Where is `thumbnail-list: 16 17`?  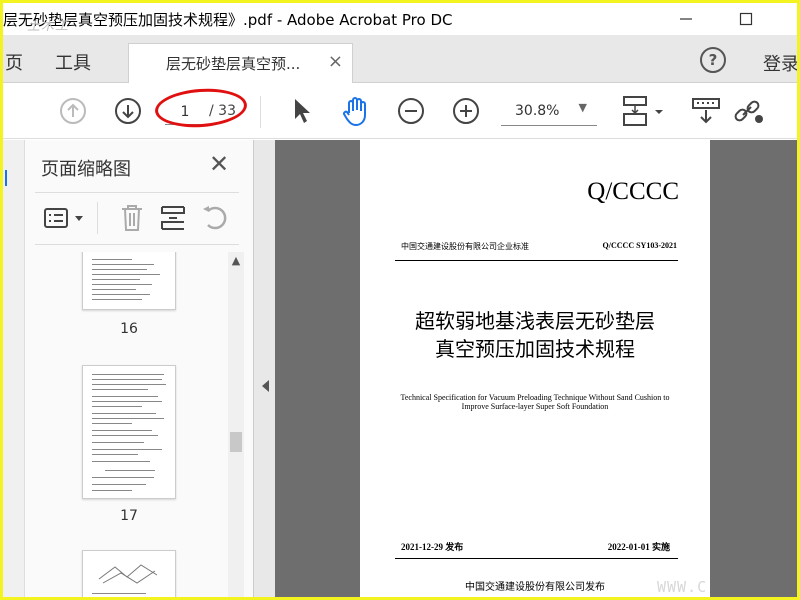
thumbnail-list: 16 17 is located at coordinates (125, 424).